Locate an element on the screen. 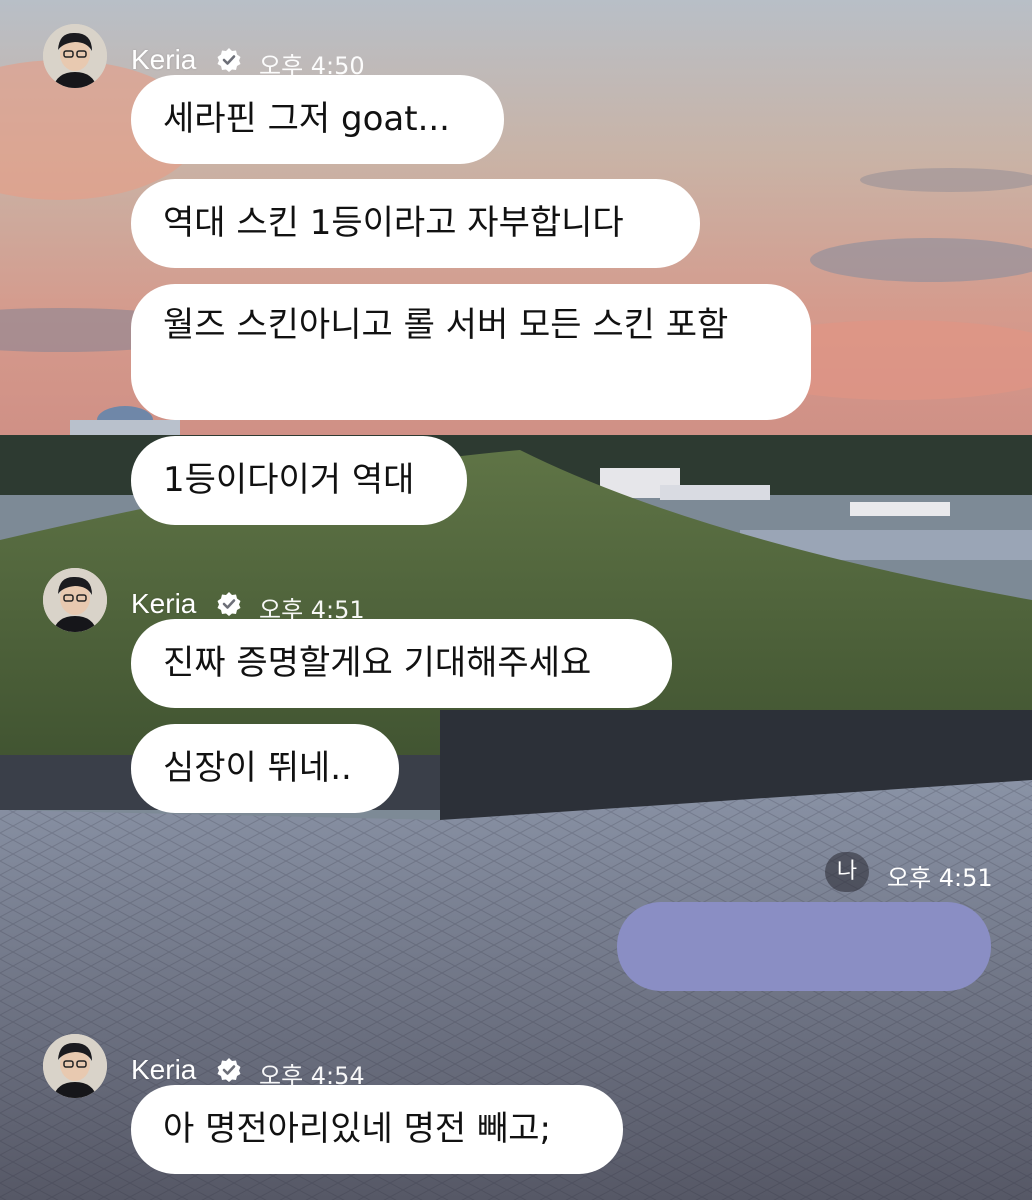 The width and height of the screenshot is (1032, 1200). message-bubble: 1등이다이거 역대 is located at coordinates (299, 480).